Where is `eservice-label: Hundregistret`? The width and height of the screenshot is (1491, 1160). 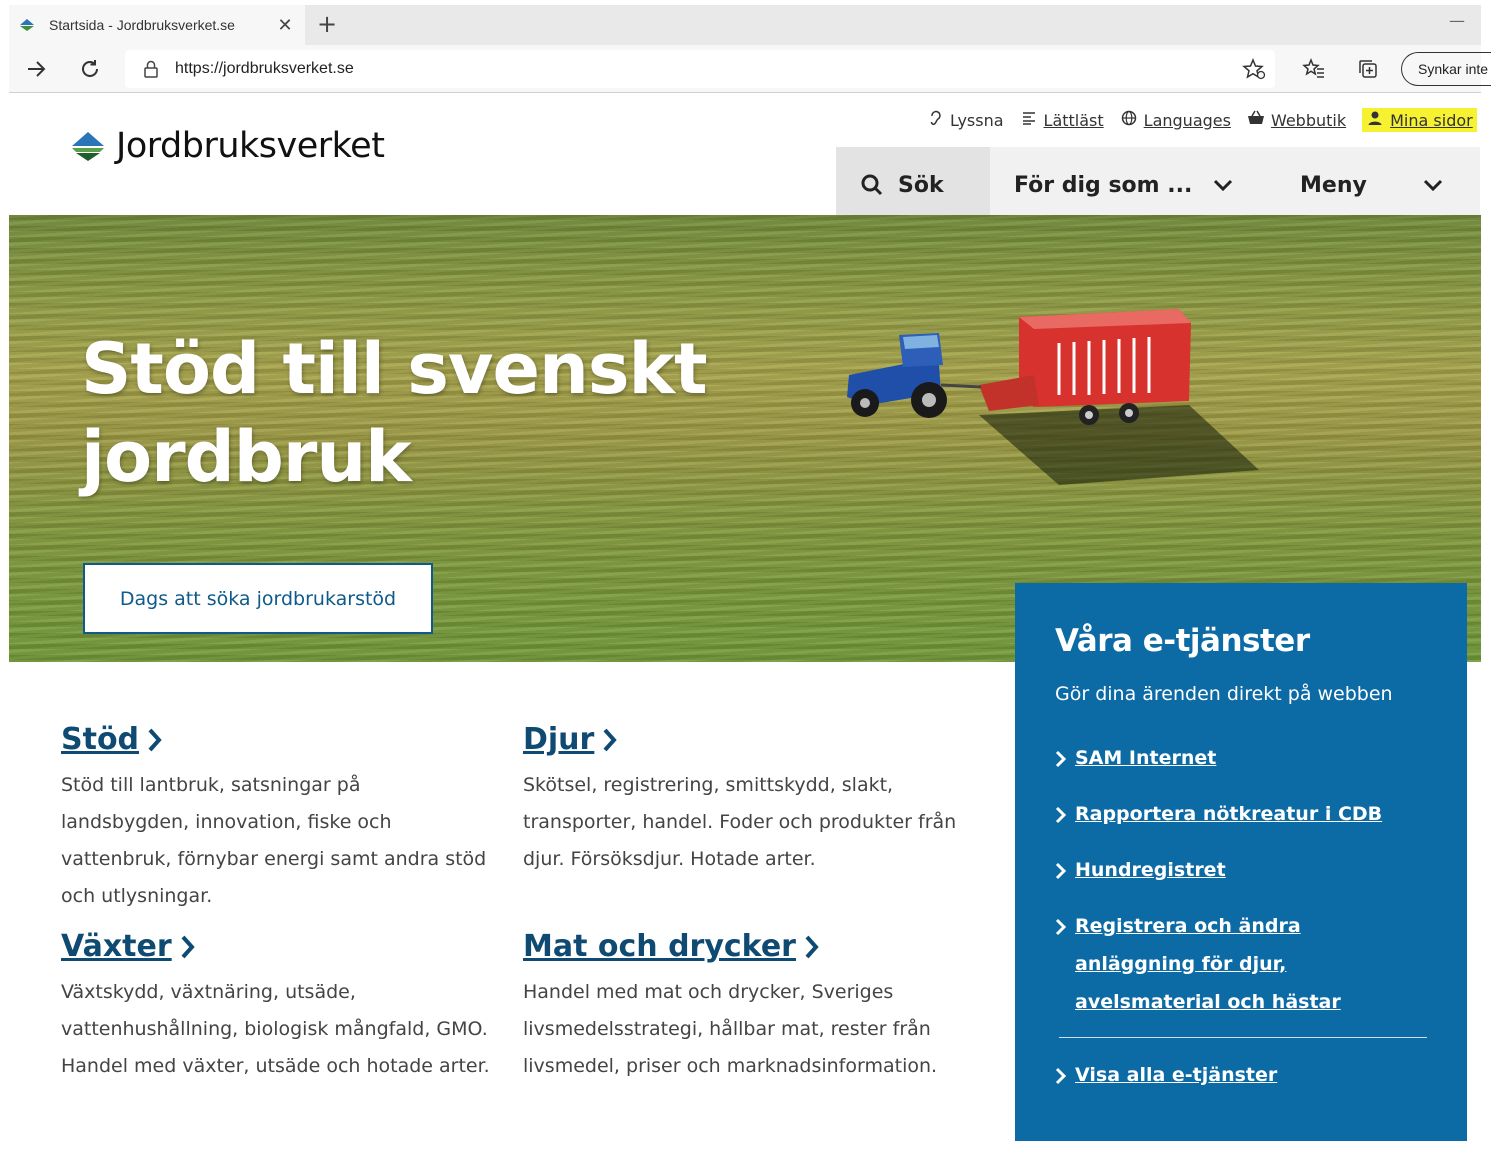
eservice-label: Hundregistret is located at coordinates (1150, 870).